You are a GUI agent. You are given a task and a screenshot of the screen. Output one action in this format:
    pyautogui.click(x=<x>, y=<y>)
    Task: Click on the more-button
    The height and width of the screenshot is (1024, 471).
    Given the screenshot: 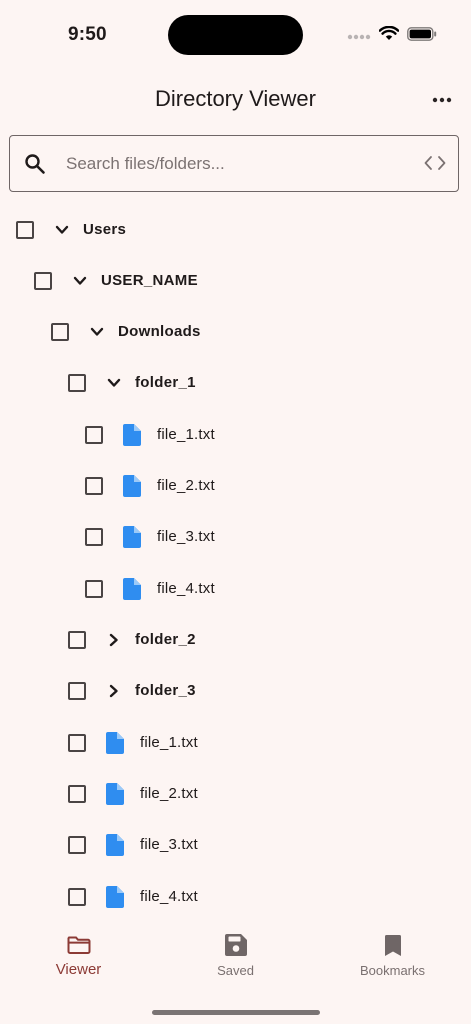 What is the action you would take?
    pyautogui.click(x=442, y=99)
    